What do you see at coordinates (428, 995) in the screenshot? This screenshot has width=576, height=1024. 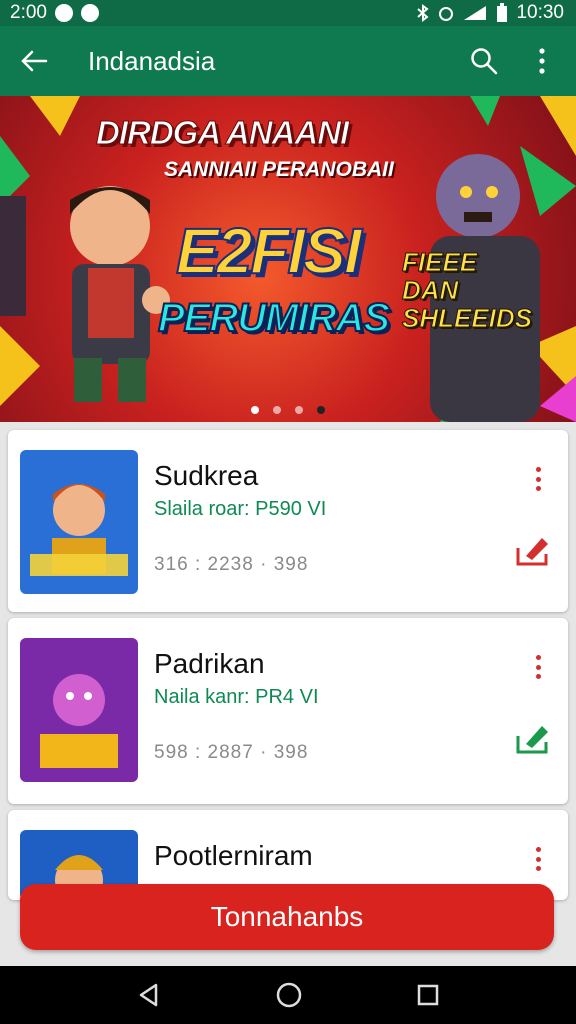 I see `recents-nav-icon` at bounding box center [428, 995].